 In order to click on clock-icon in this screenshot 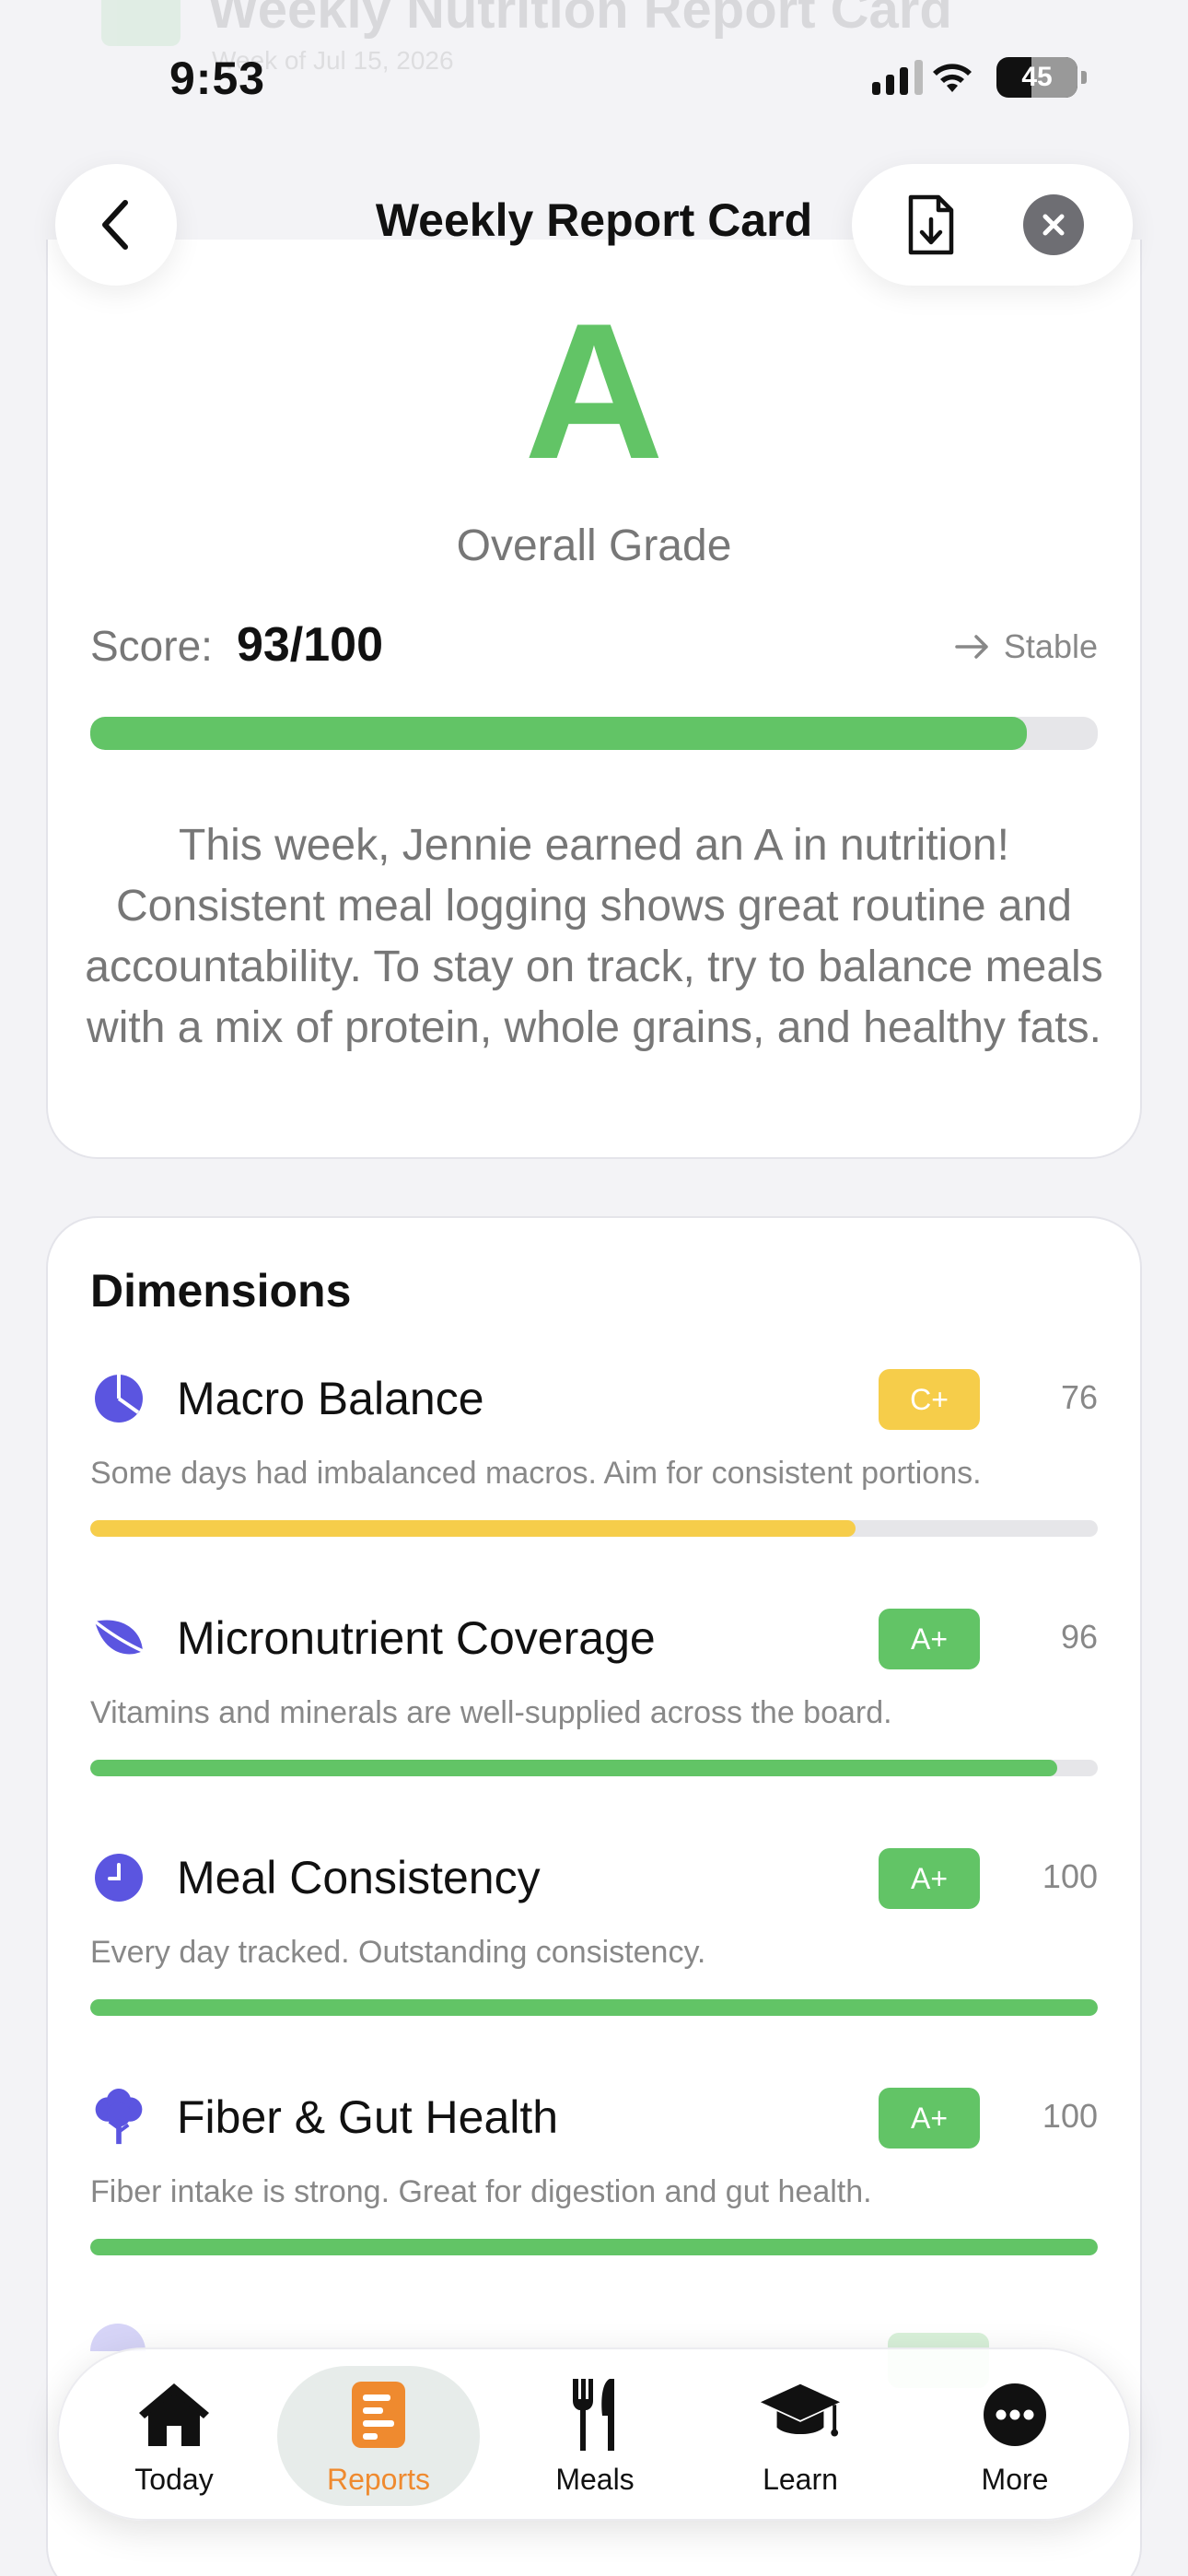, I will do `click(119, 1877)`.